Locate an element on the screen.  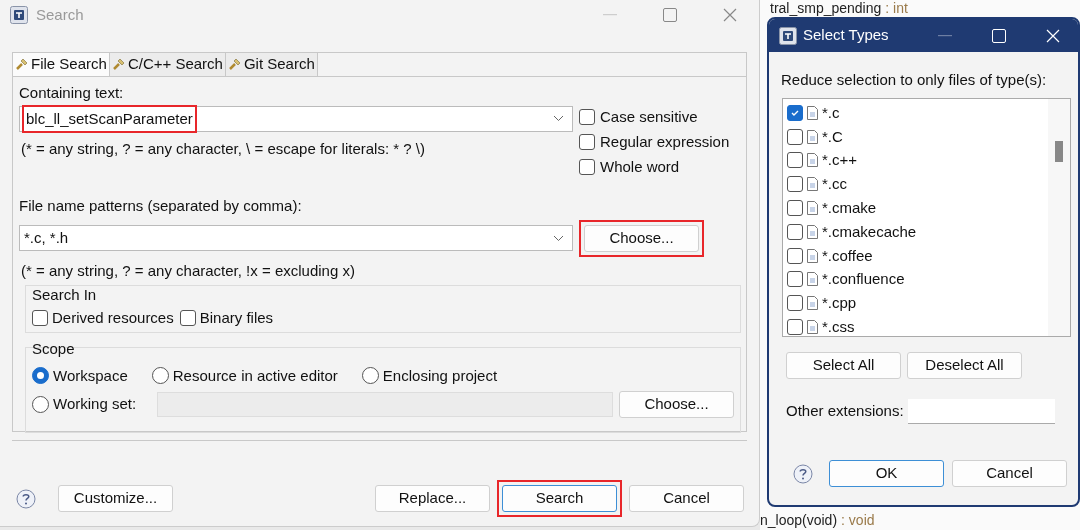
field-label: Other extensions: is located at coordinates (845, 411).